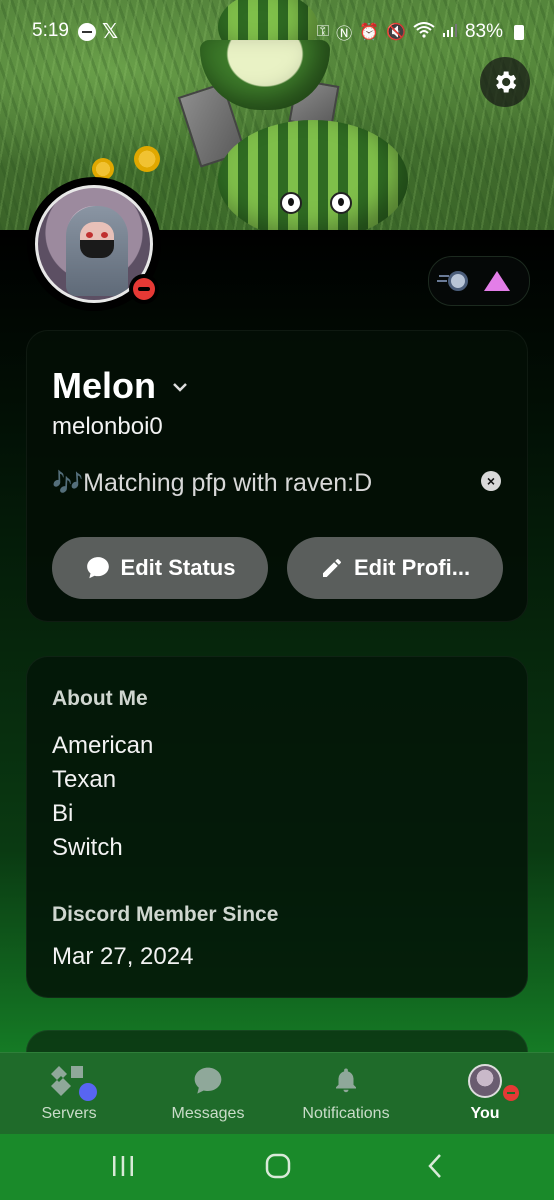 The width and height of the screenshot is (554, 1200). I want to click on settings-button, so click(505, 82).